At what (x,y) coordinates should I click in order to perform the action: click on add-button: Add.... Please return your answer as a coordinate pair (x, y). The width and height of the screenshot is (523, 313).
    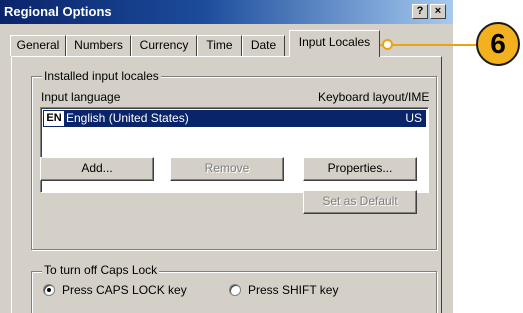
    Looking at the image, I should click on (97, 169).